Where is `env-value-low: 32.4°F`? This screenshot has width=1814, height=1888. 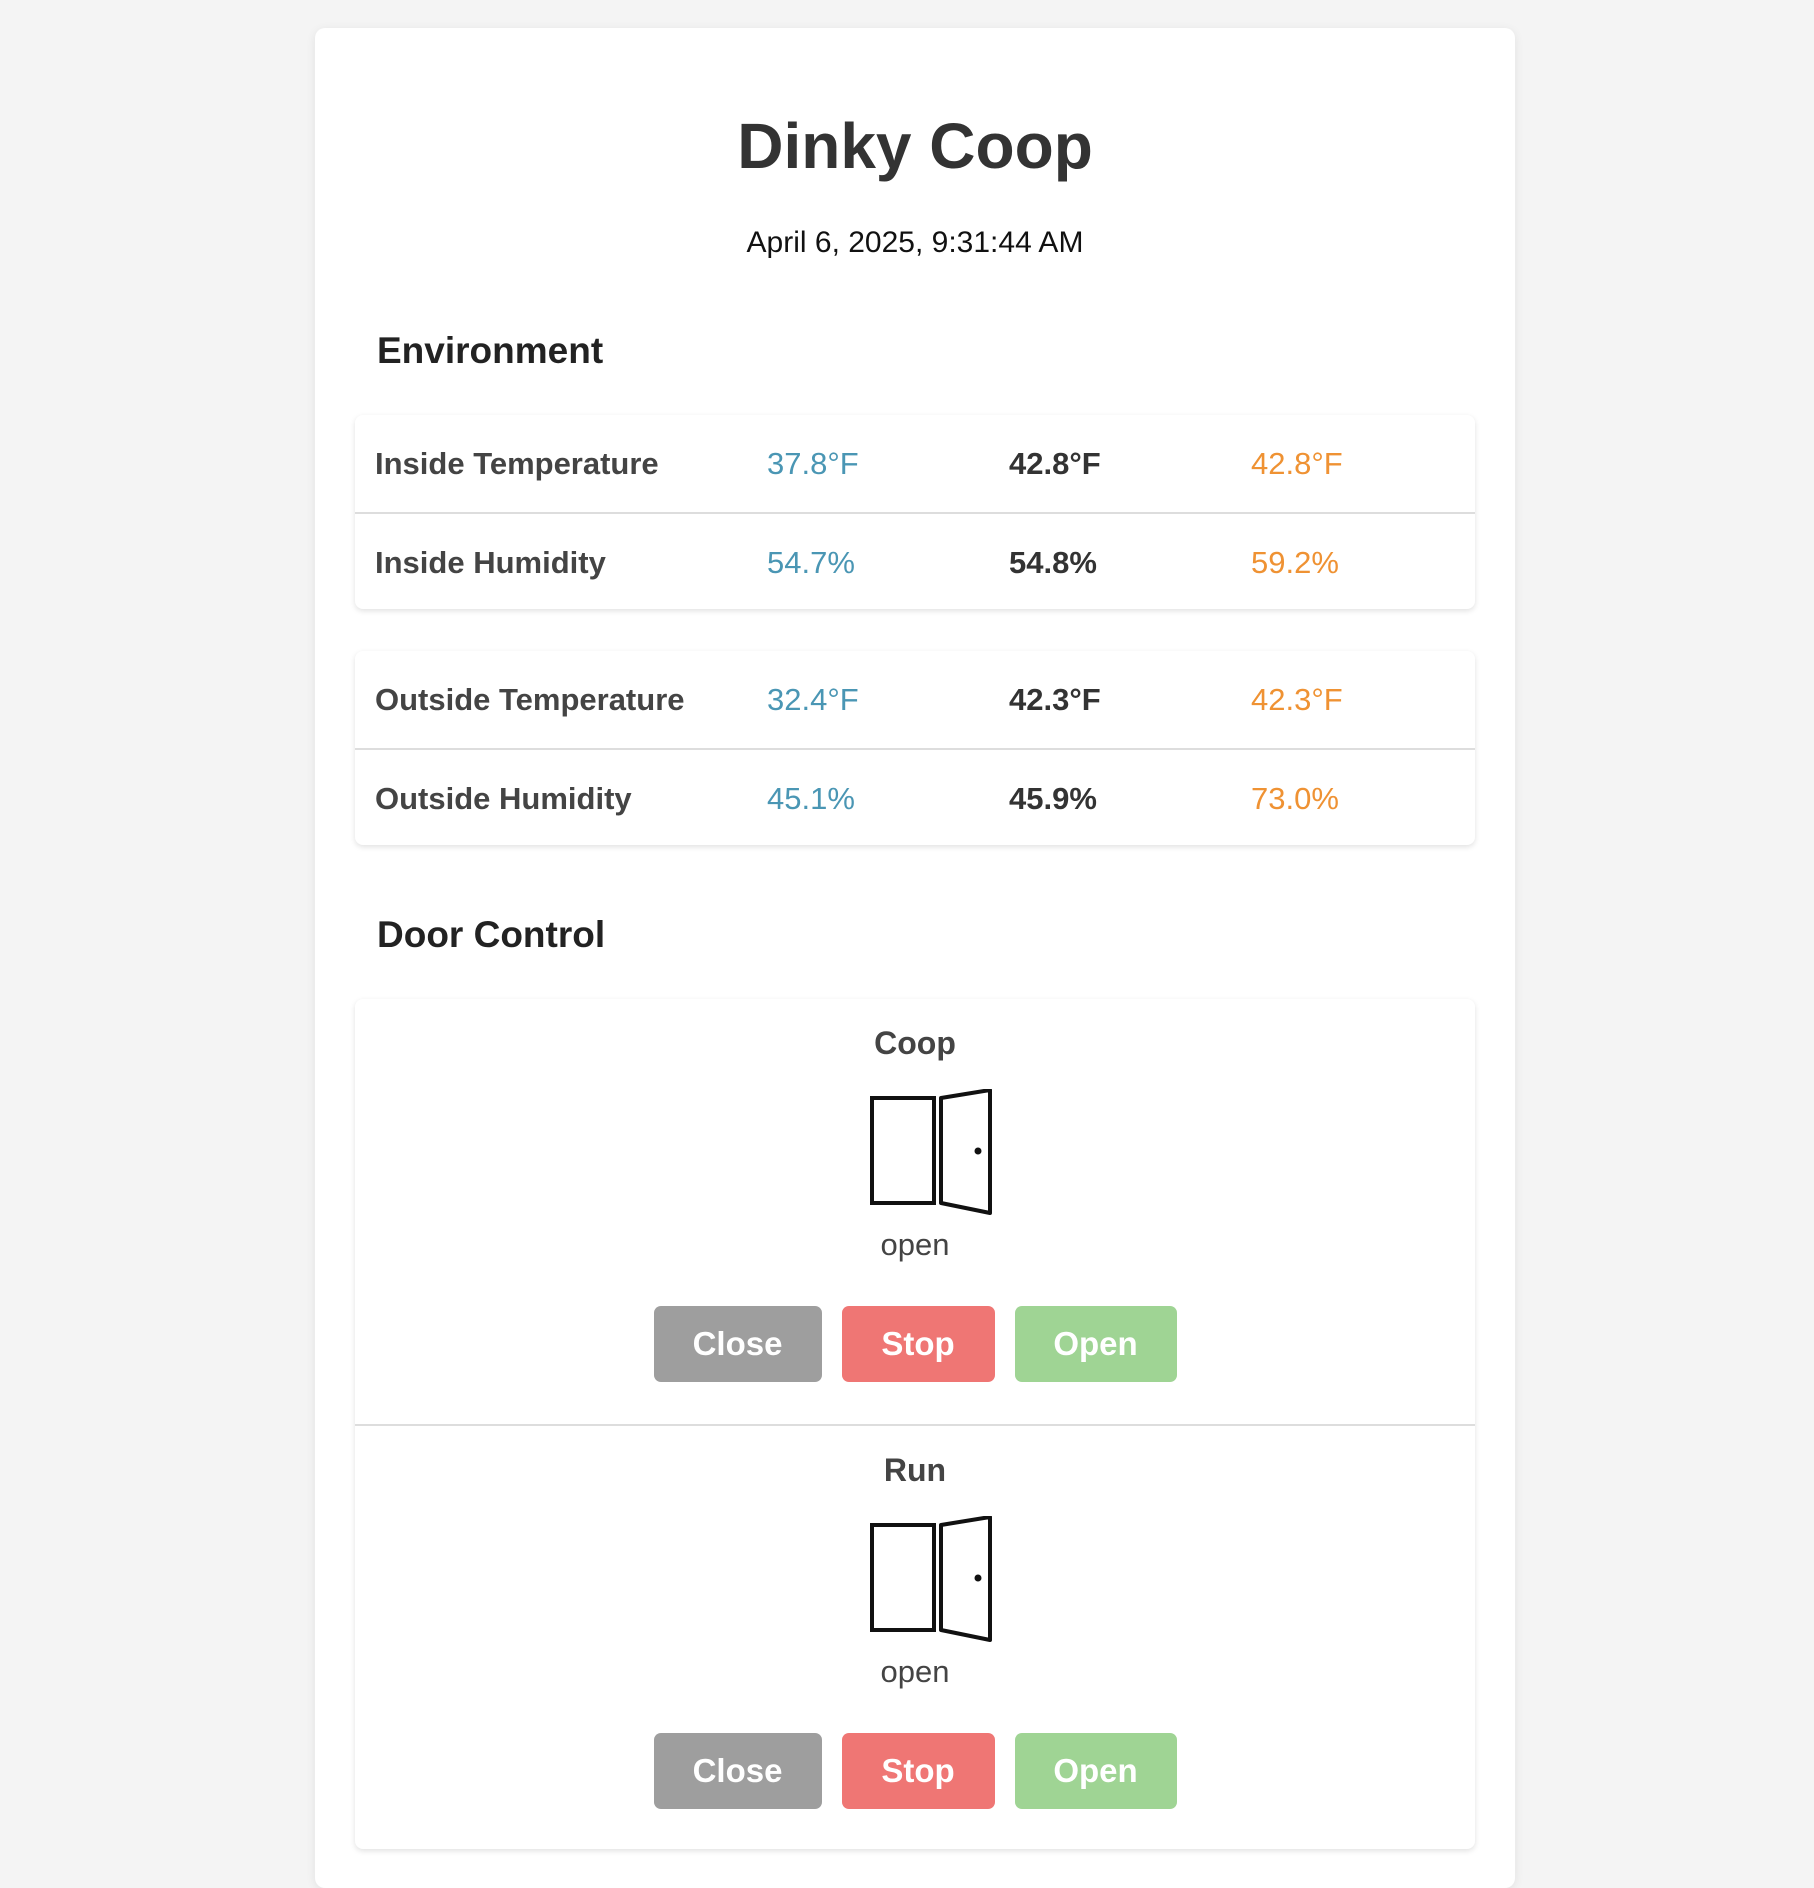 env-value-low: 32.4°F is located at coordinates (813, 699).